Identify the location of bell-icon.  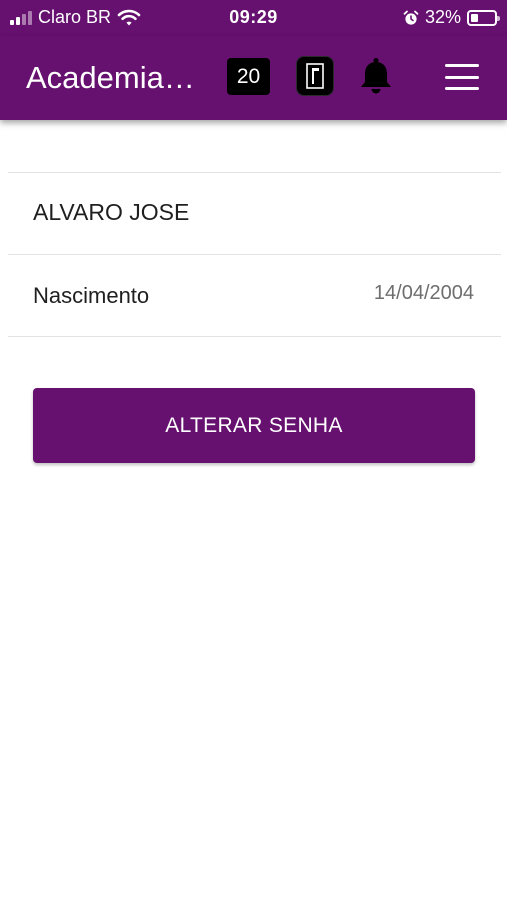
(376, 76).